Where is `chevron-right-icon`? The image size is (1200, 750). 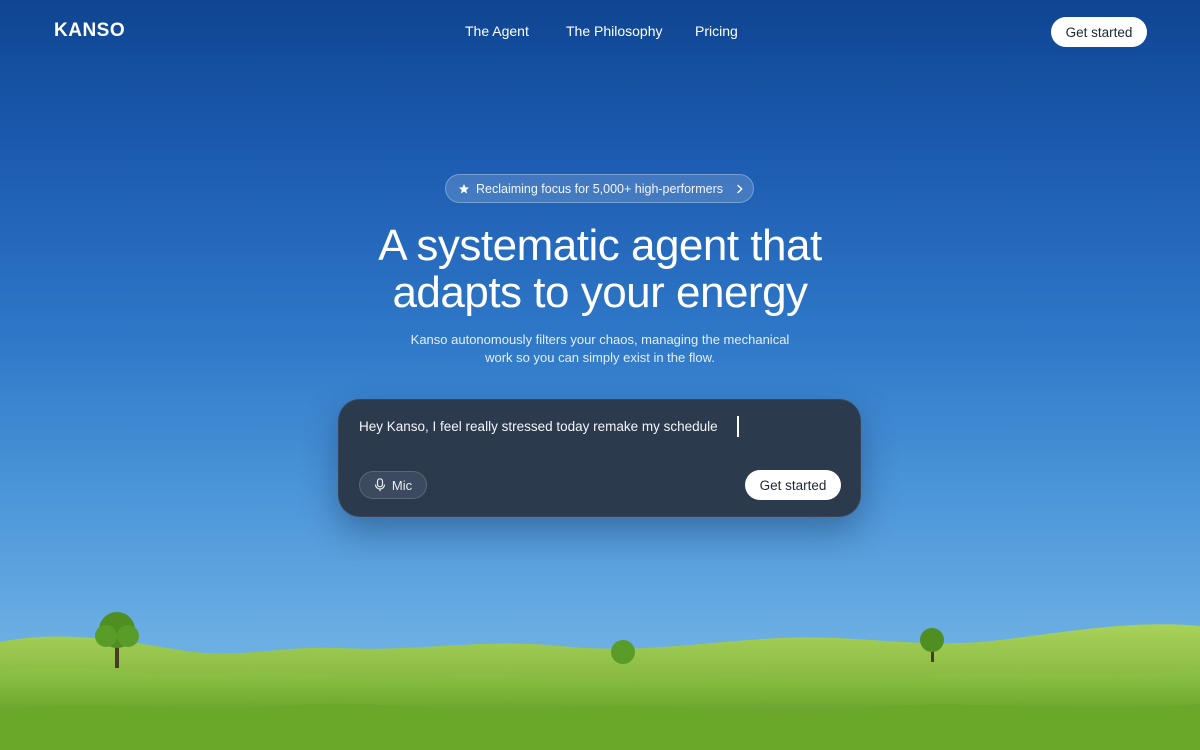
chevron-right-icon is located at coordinates (740, 188).